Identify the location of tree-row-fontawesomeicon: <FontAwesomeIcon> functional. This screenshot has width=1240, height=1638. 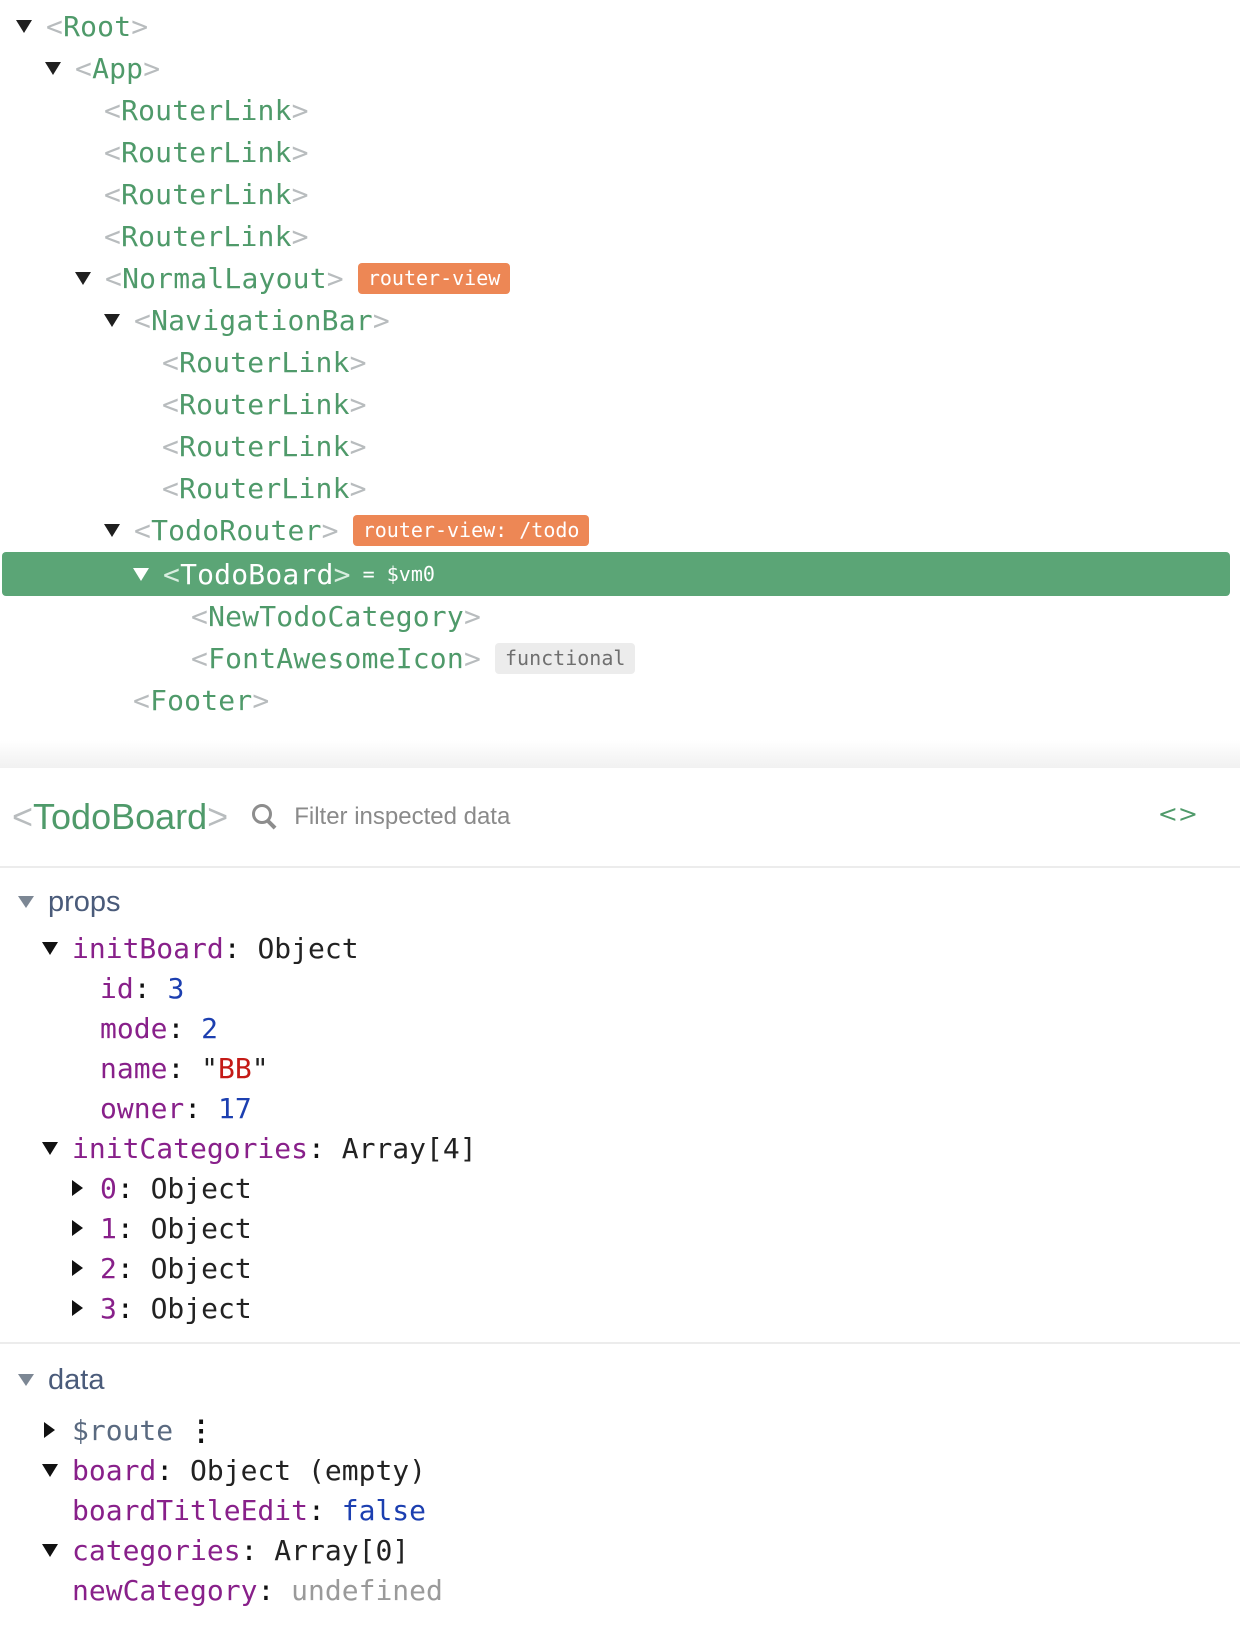
(620, 658).